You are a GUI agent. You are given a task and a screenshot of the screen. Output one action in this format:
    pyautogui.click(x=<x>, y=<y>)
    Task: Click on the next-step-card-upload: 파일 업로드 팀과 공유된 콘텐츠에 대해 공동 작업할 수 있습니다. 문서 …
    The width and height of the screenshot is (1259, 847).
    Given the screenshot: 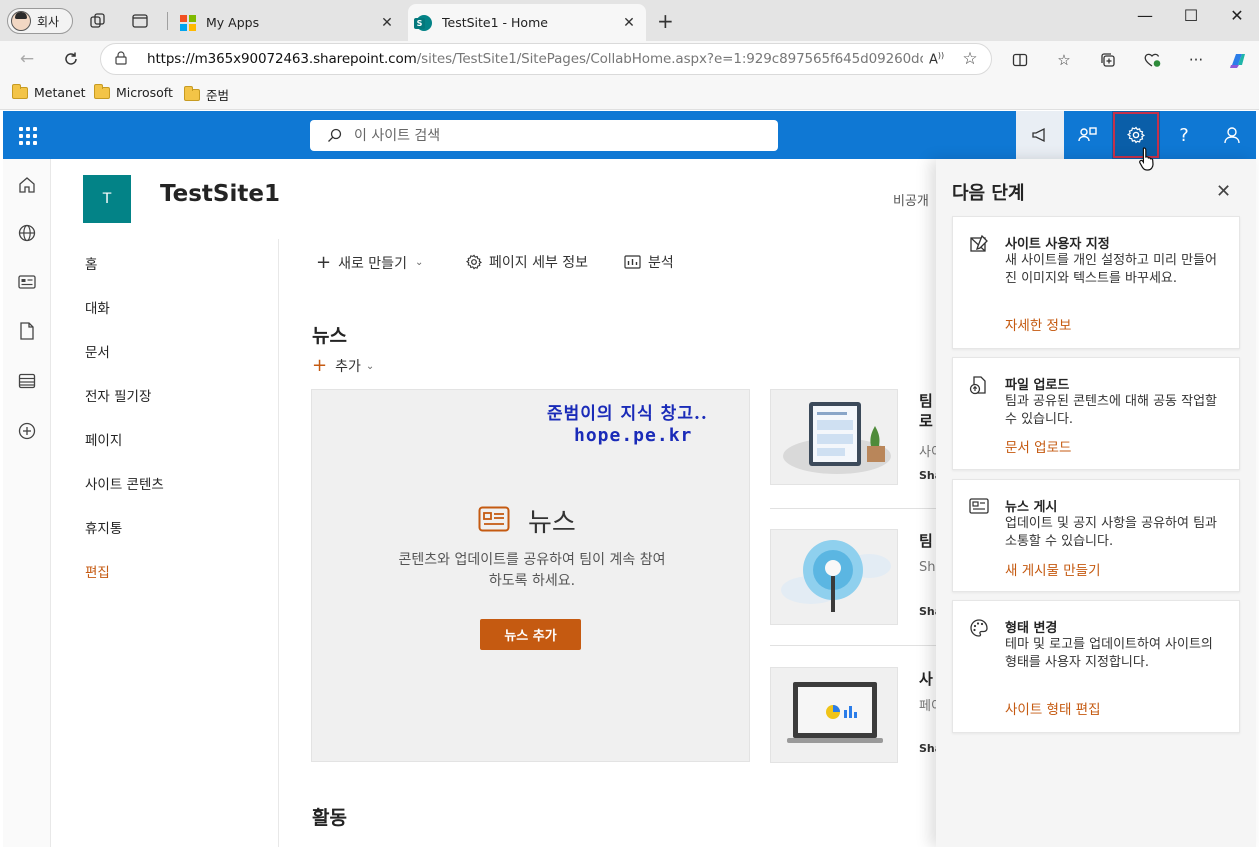 What is the action you would take?
    pyautogui.click(x=1096, y=413)
    